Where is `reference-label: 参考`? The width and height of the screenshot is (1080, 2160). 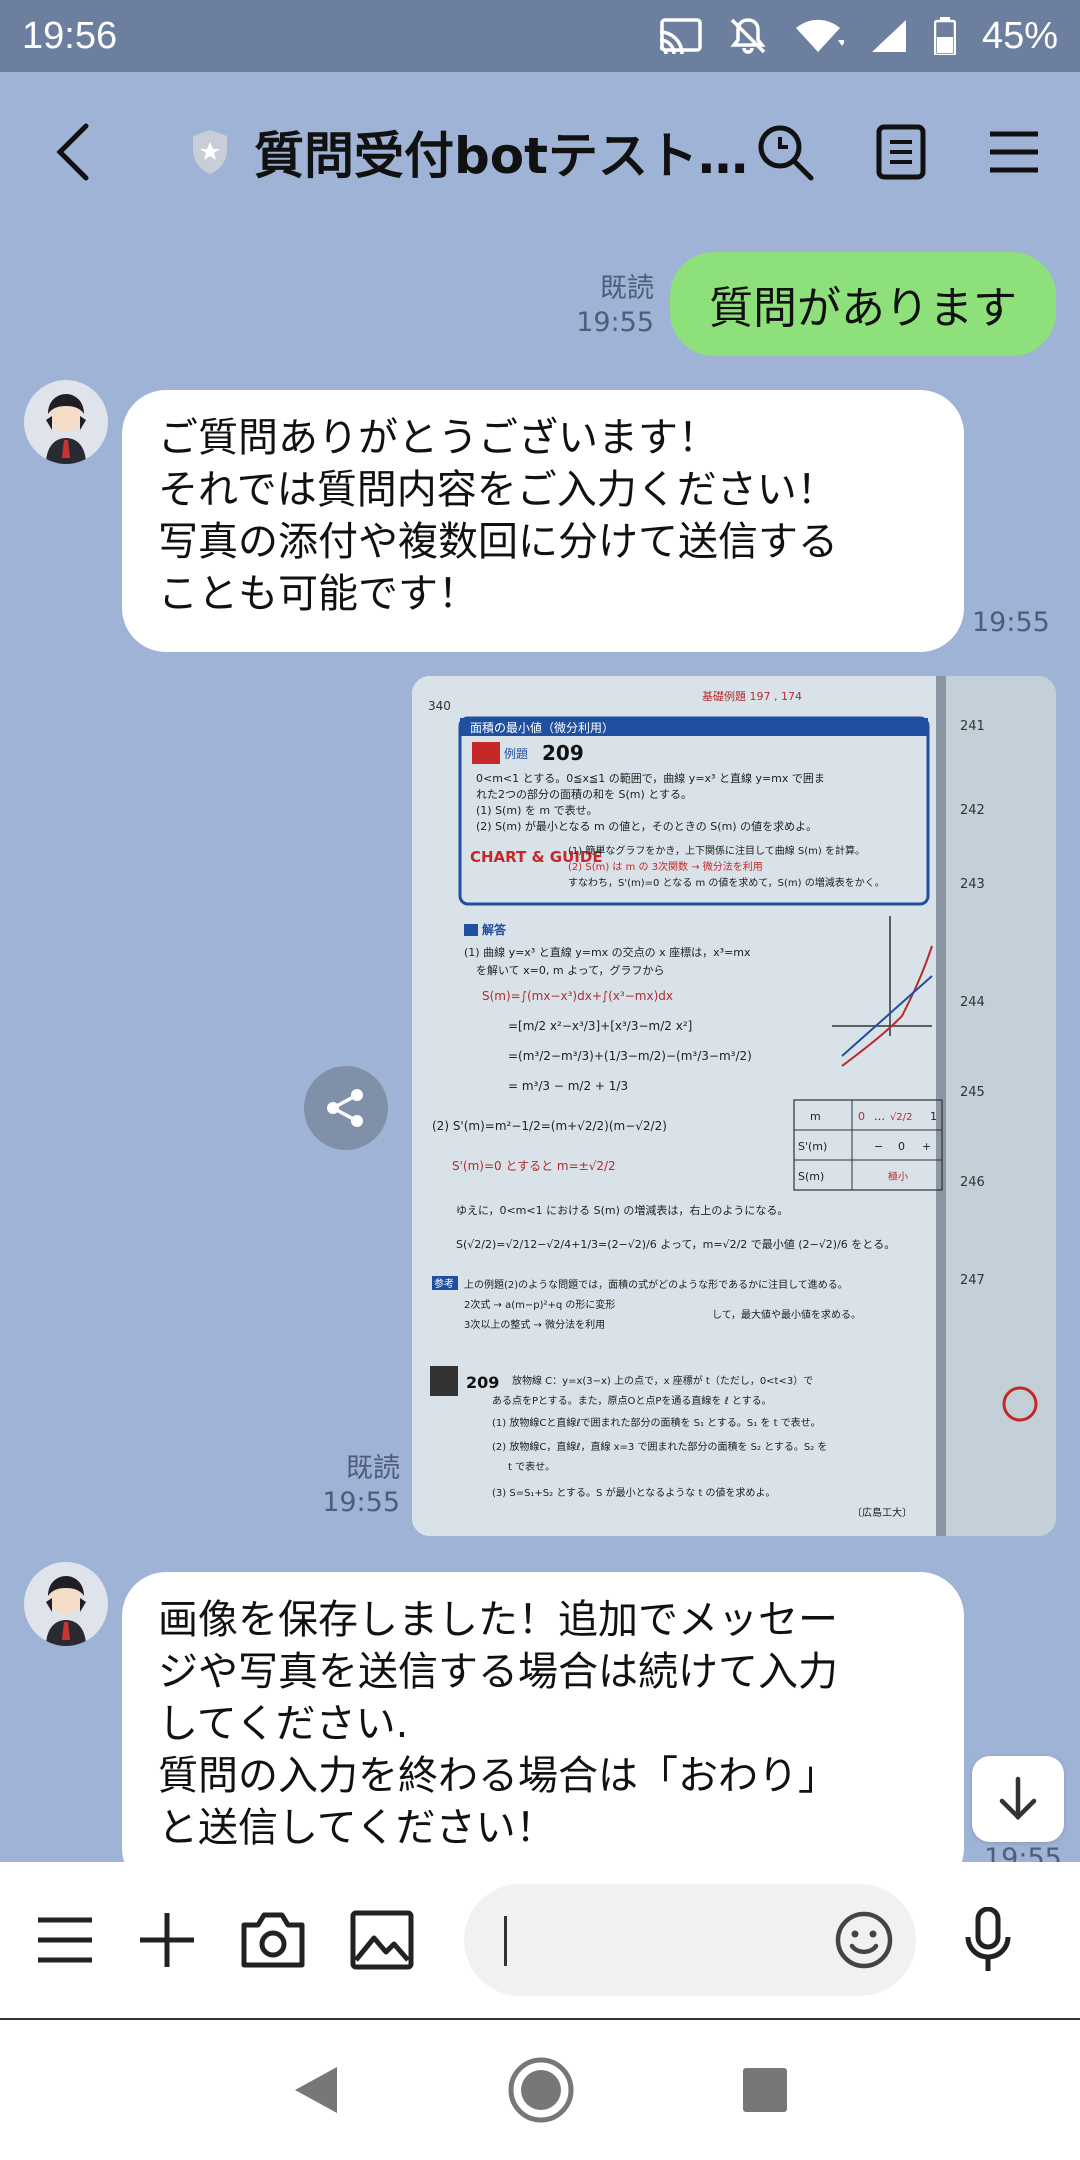 reference-label: 参考 is located at coordinates (444, 1283).